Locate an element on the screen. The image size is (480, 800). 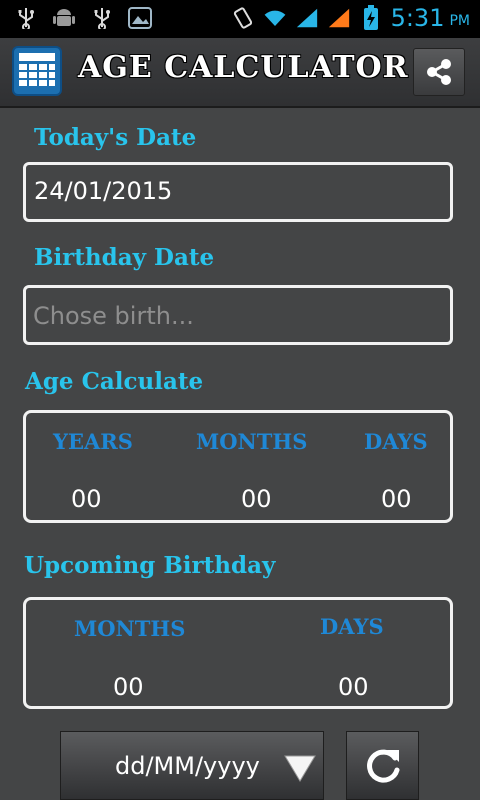
days-header: DAYS is located at coordinates (396, 441).